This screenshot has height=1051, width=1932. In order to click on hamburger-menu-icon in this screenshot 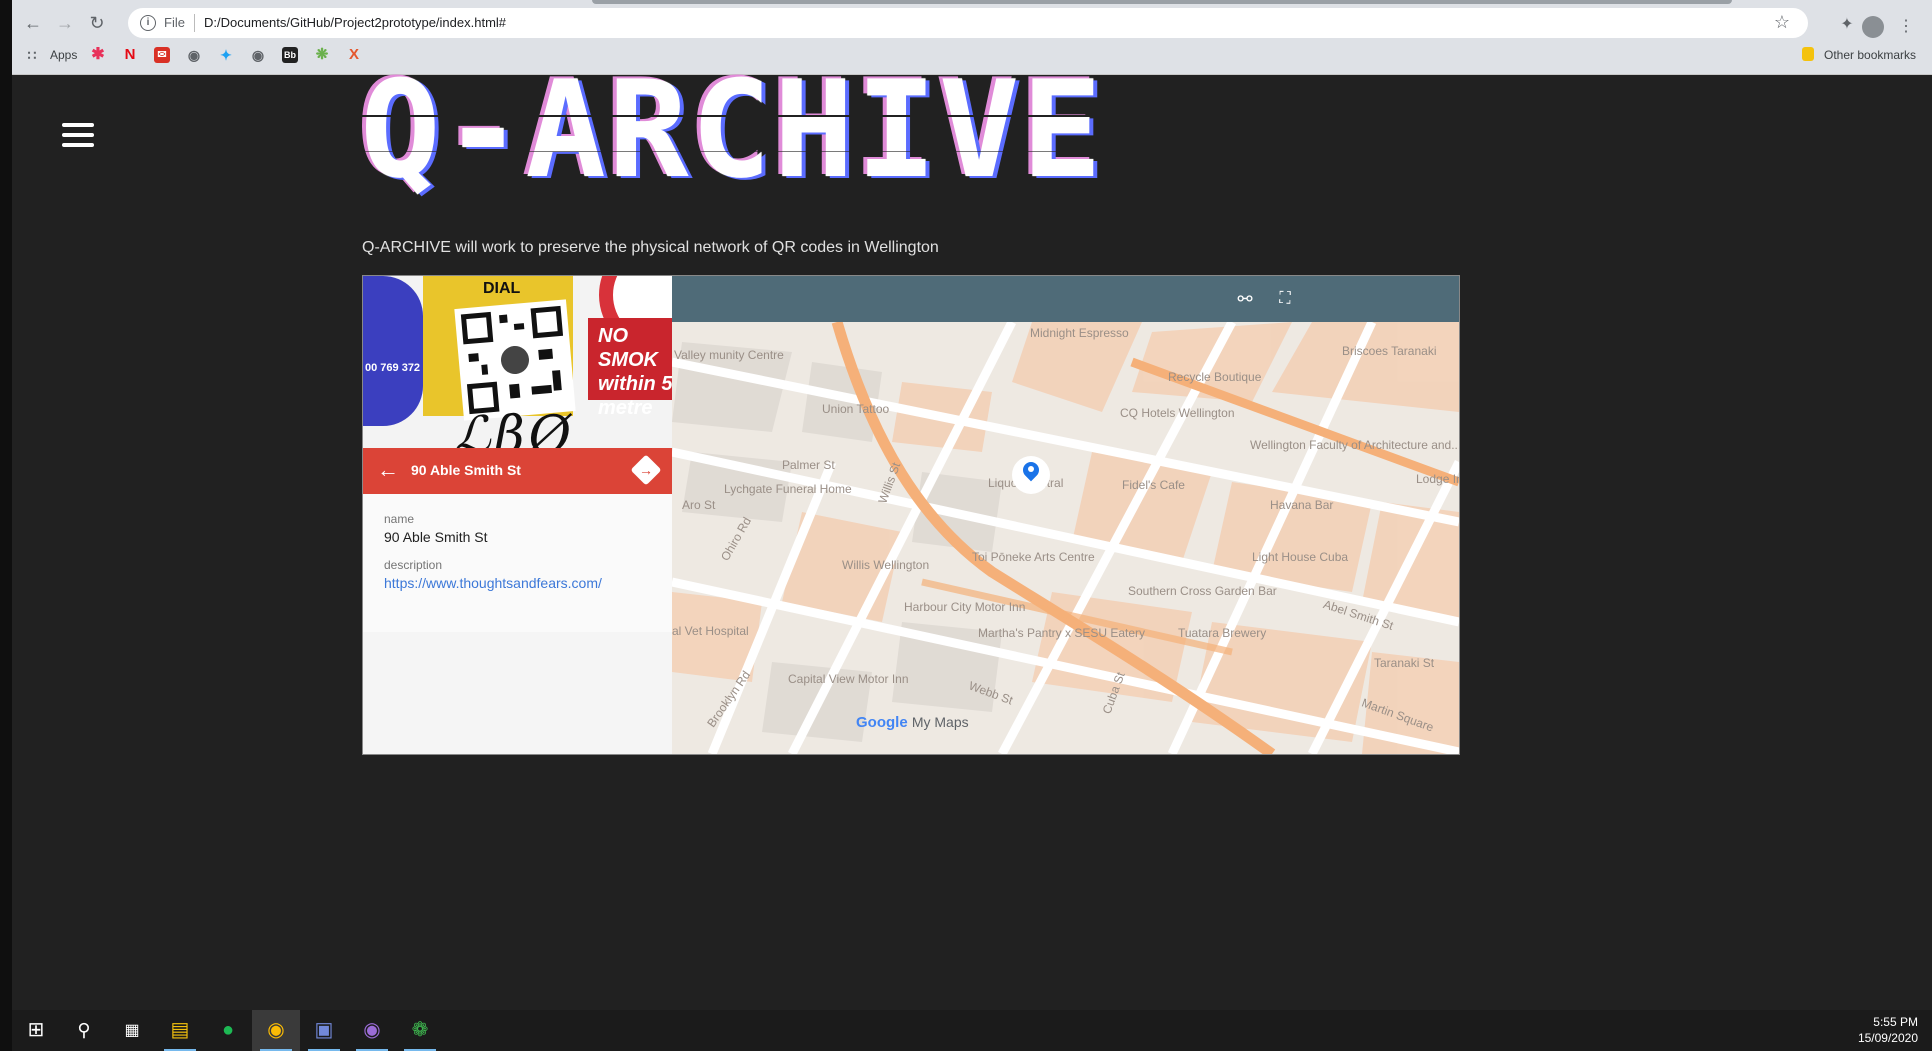, I will do `click(78, 135)`.